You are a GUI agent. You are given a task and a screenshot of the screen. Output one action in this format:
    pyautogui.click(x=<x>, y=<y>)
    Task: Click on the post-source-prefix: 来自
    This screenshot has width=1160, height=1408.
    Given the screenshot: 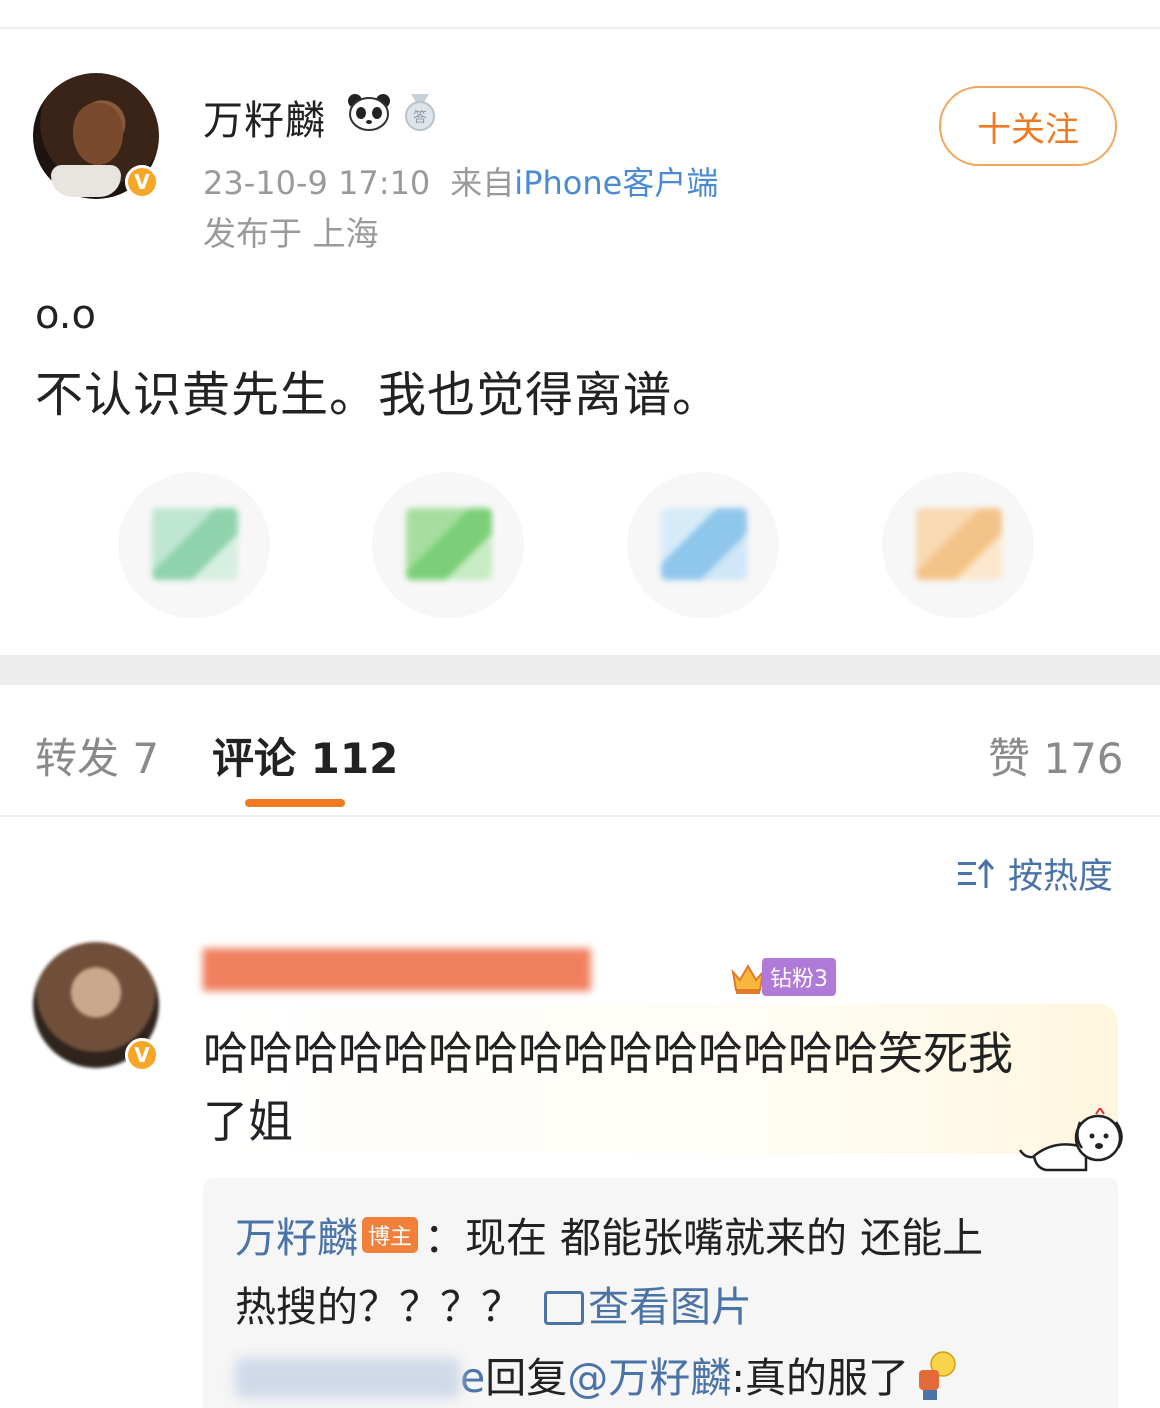 What is the action you would take?
    pyautogui.click(x=482, y=183)
    